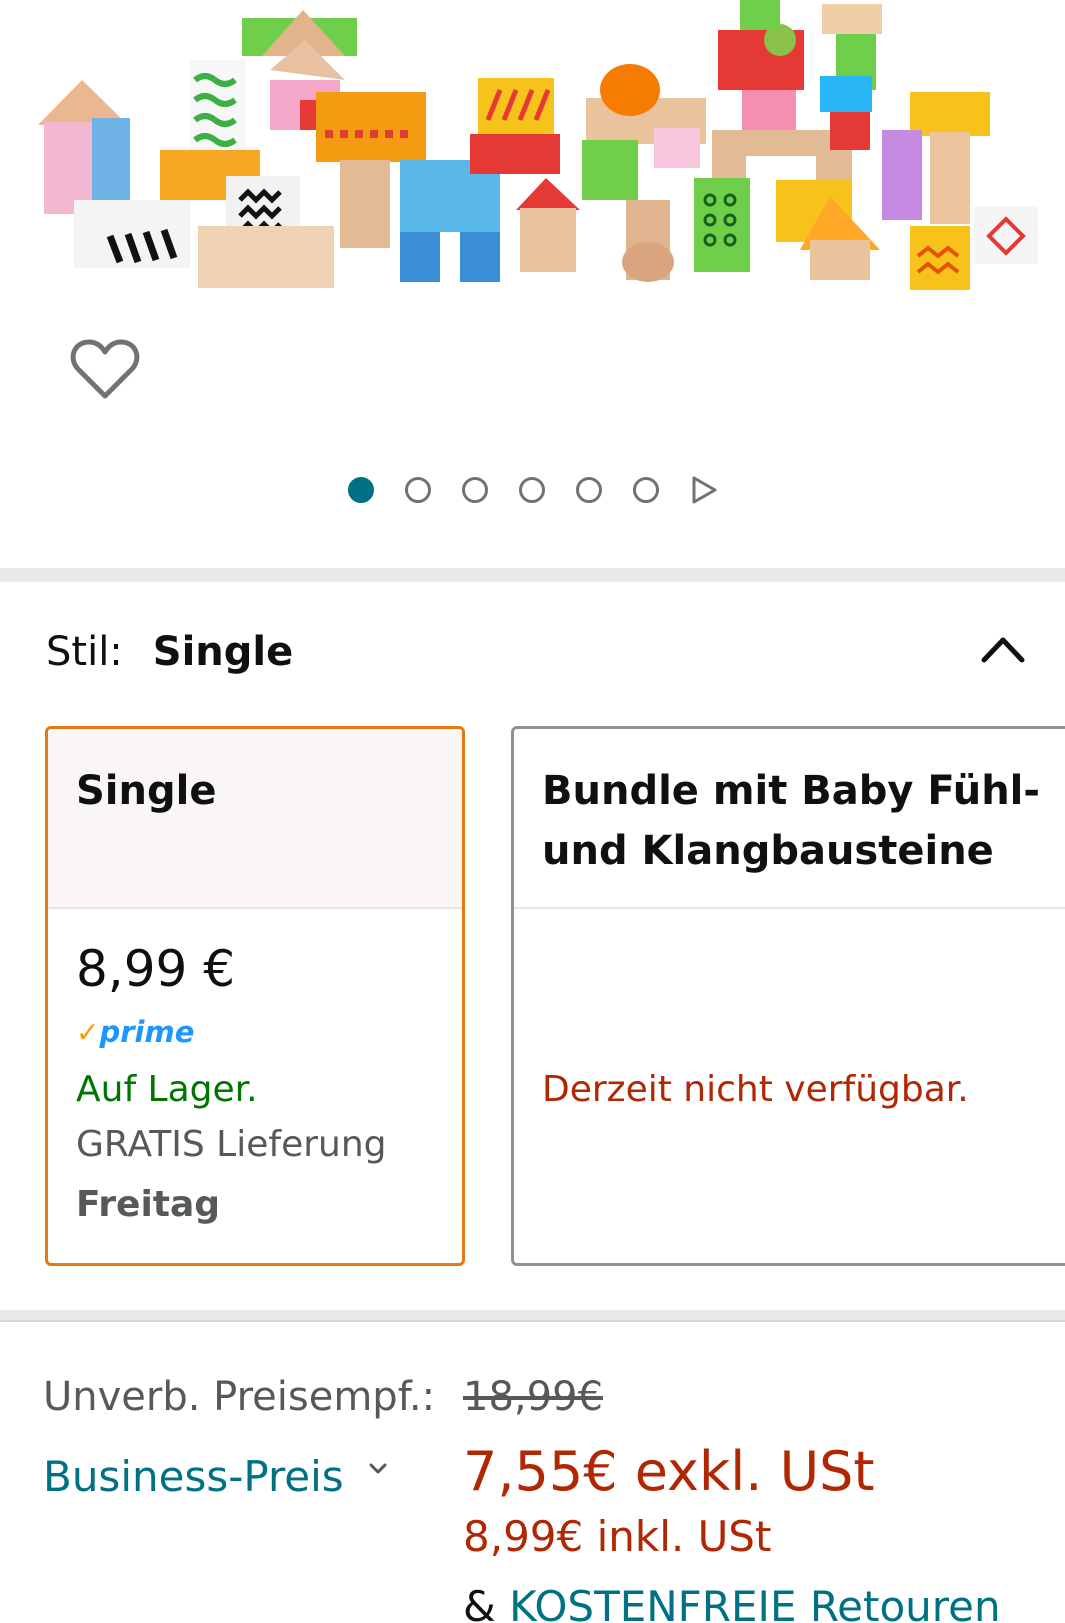  Describe the element at coordinates (533, 1397) in the screenshot. I see `rrp-value: 18,99€` at that location.